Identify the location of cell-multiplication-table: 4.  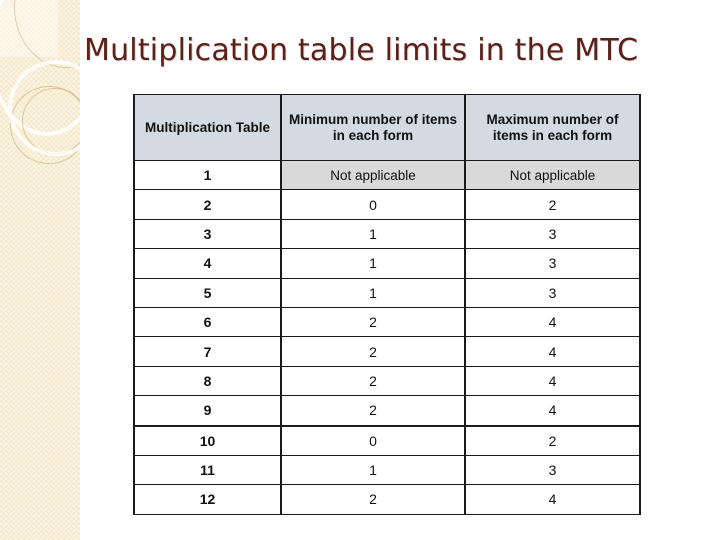
(207, 263).